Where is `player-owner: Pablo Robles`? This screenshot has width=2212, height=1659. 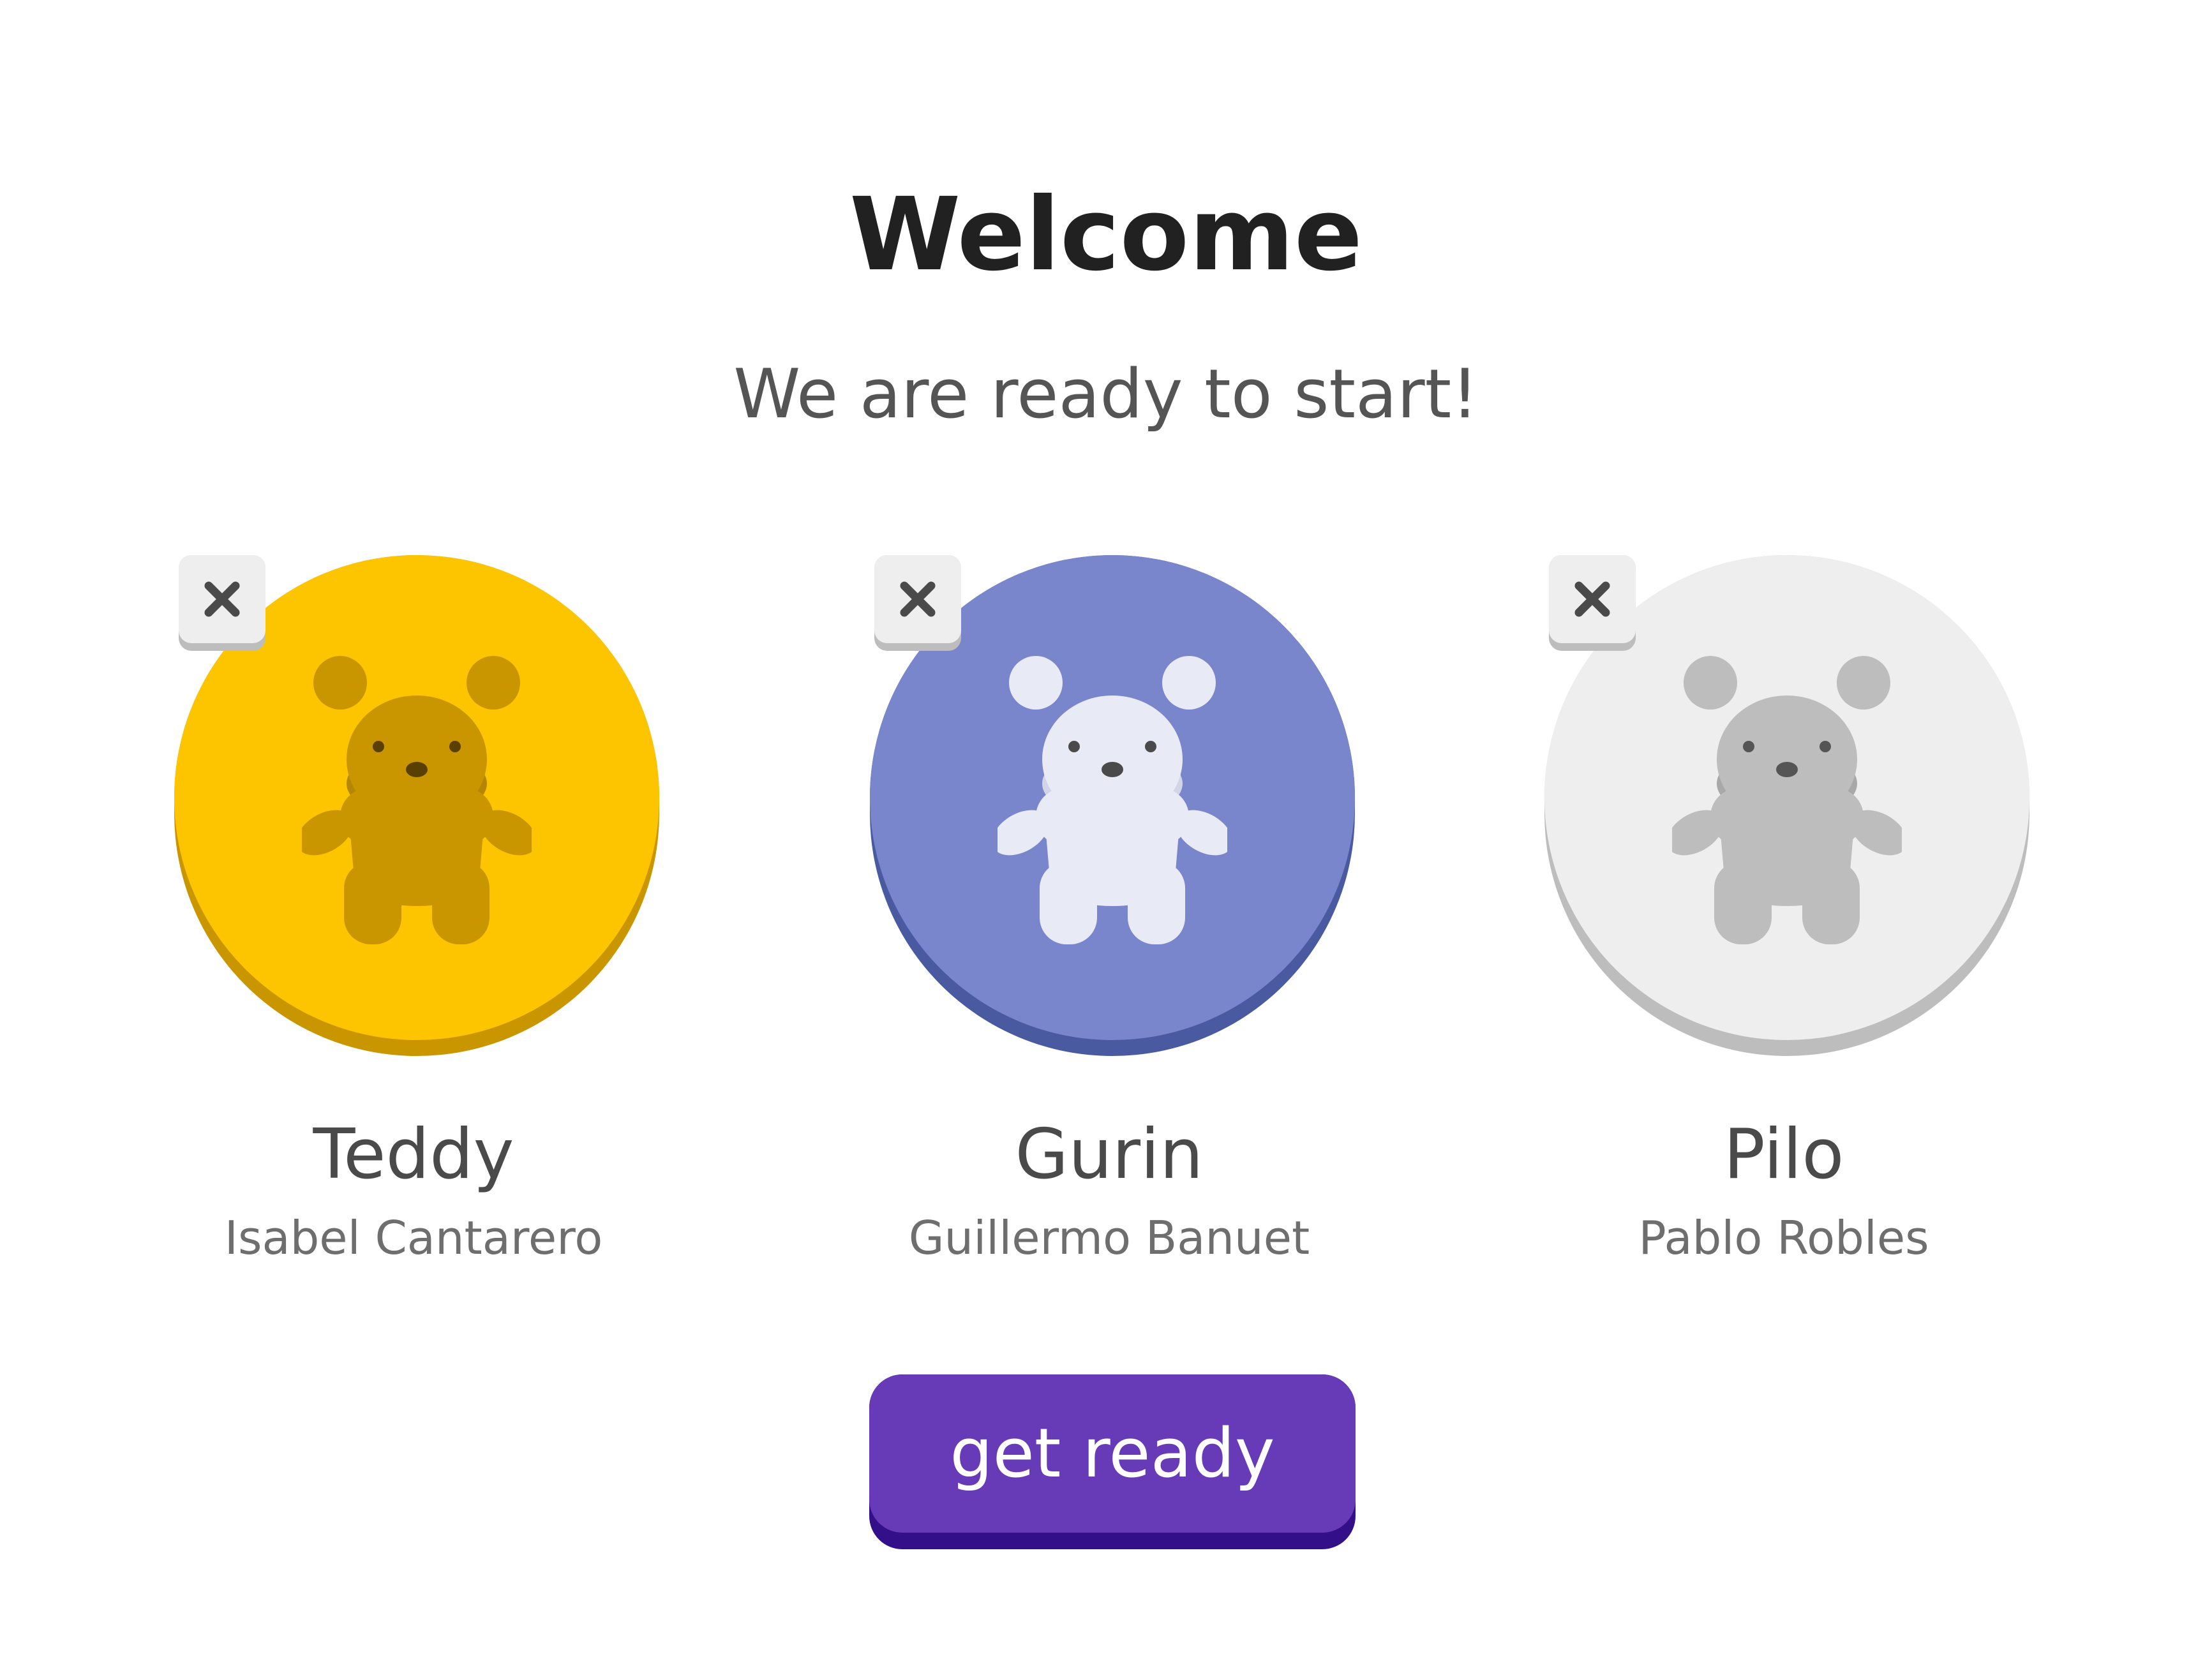
player-owner: Pablo Robles is located at coordinates (1783, 1238).